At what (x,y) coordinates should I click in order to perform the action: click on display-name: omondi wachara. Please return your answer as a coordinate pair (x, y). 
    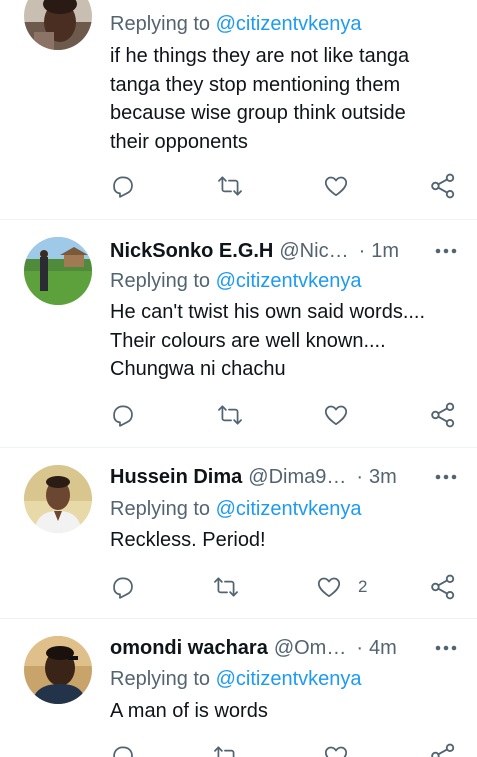
    Looking at the image, I should click on (189, 648).